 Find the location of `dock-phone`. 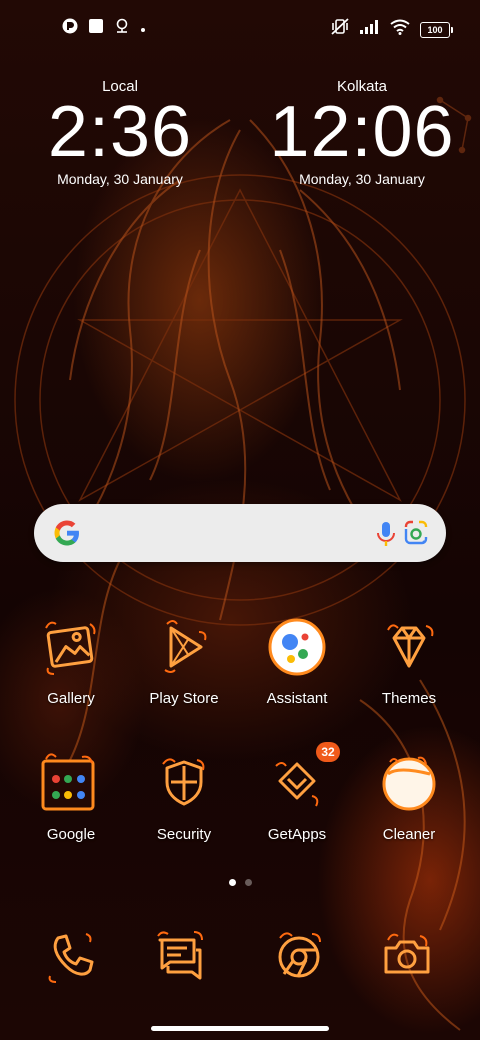

dock-phone is located at coordinates (71, 957).